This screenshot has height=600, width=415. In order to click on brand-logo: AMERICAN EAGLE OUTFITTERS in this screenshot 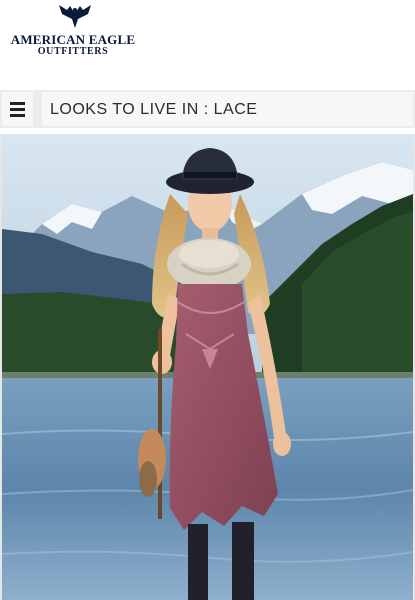, I will do `click(73, 30)`.